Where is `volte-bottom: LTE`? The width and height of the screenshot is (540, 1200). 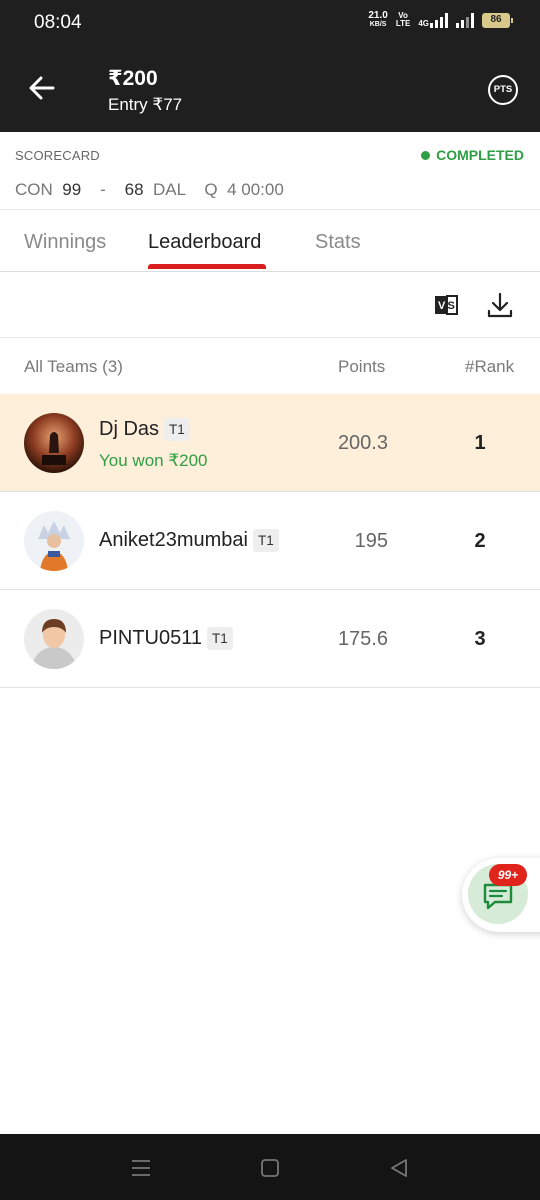
volte-bottom: LTE is located at coordinates (403, 23).